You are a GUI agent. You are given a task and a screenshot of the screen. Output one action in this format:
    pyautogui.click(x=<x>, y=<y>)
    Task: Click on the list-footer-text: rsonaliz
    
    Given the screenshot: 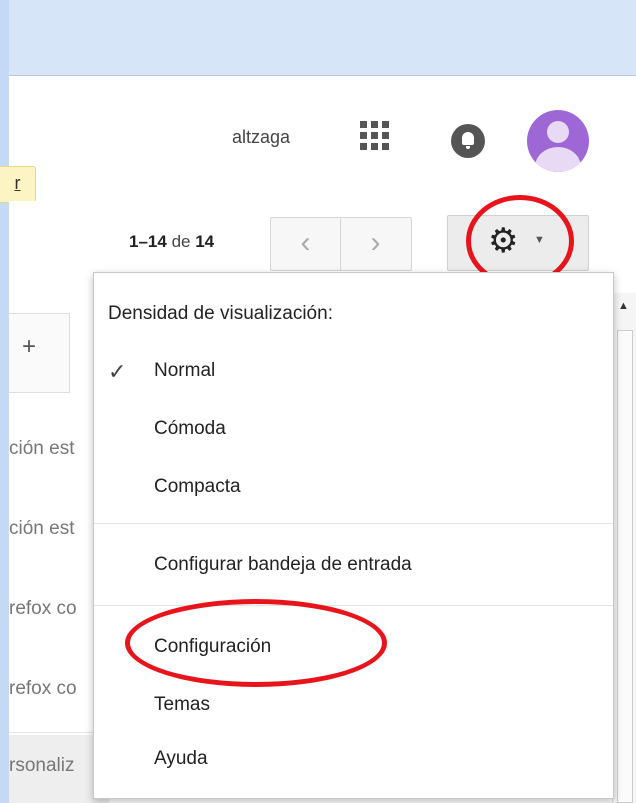 What is the action you would take?
    pyautogui.click(x=42, y=765)
    